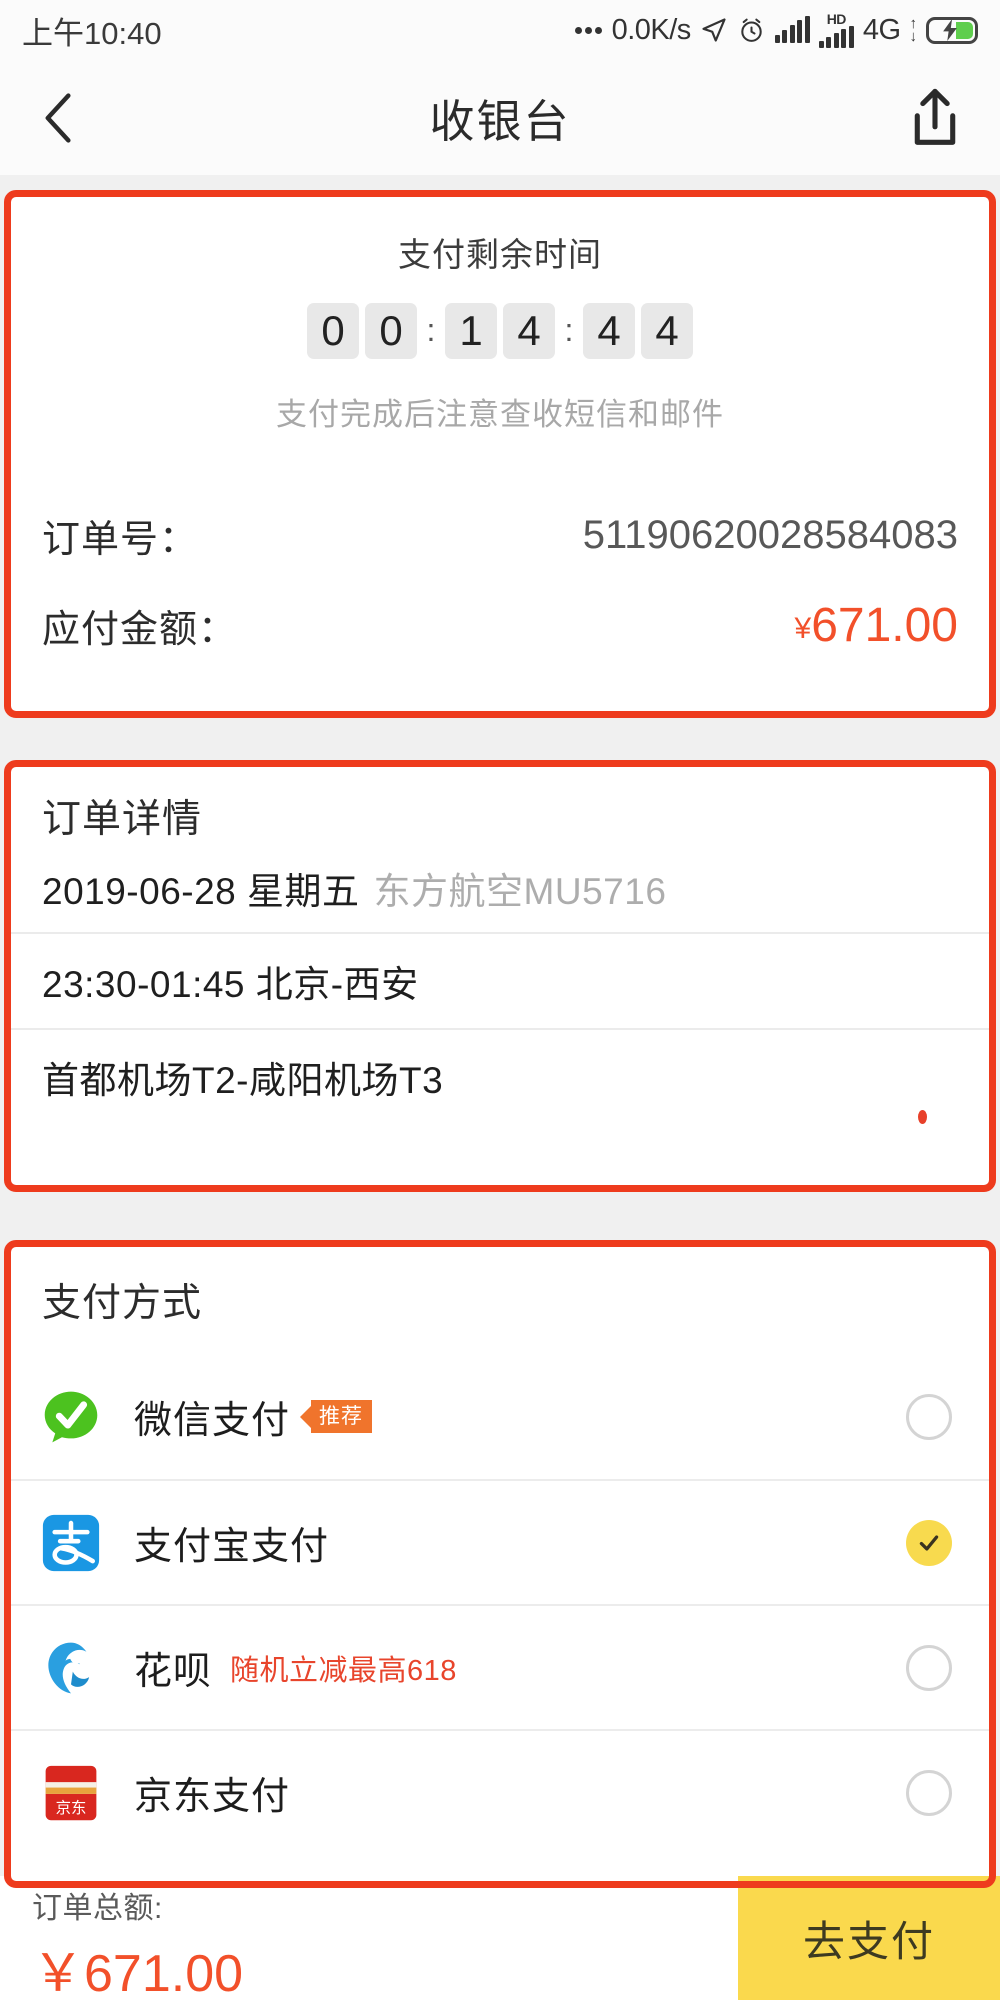  I want to click on status-bar: 上午10:40 0.0K/s HD 4G ↑ ↓, so click(500, 30).